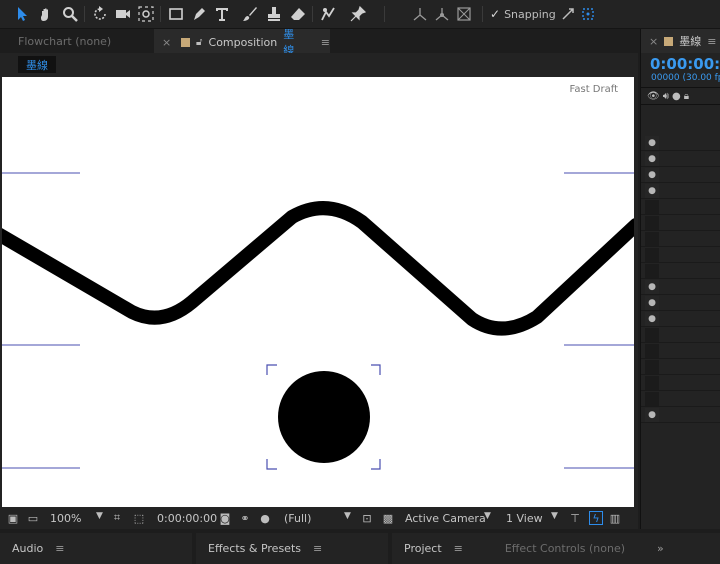 The image size is (720, 564). What do you see at coordinates (445, 518) in the screenshot?
I see `camera-view-select: Active Camera` at bounding box center [445, 518].